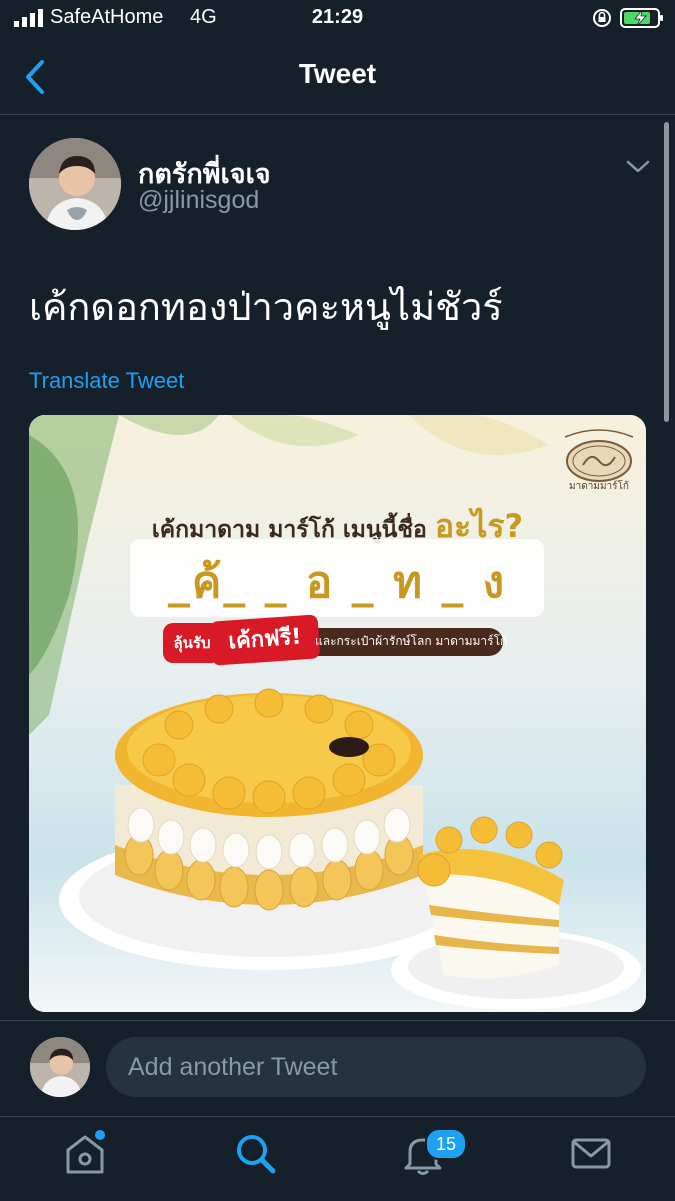 Image resolution: width=675 pixels, height=1201 pixels. Describe the element at coordinates (337, 582) in the screenshot. I see `puzzle-text: _ค้_ _ อ _ ท _ ง` at that location.